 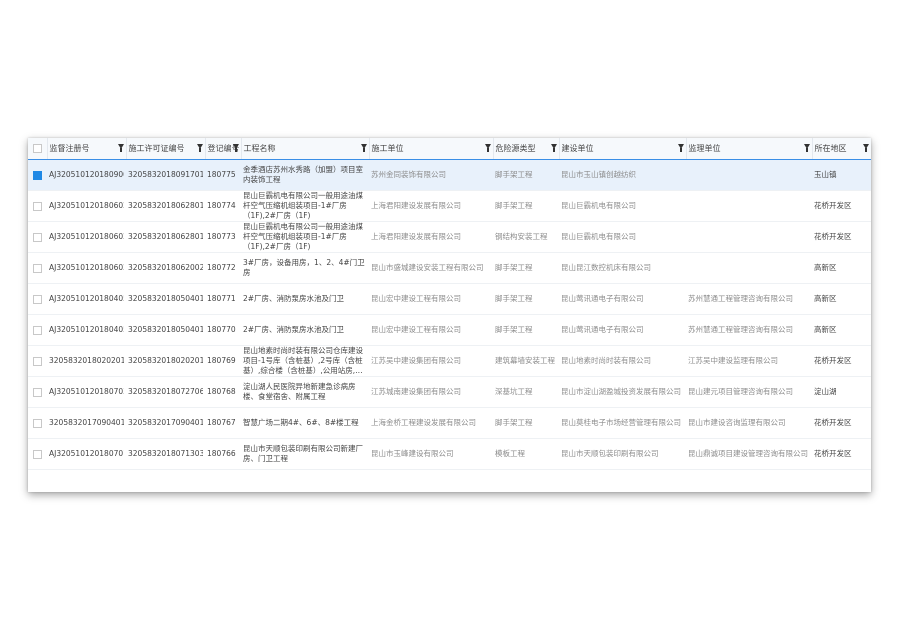 What do you see at coordinates (223, 149) in the screenshot?
I see `column-header: 登记编号` at bounding box center [223, 149].